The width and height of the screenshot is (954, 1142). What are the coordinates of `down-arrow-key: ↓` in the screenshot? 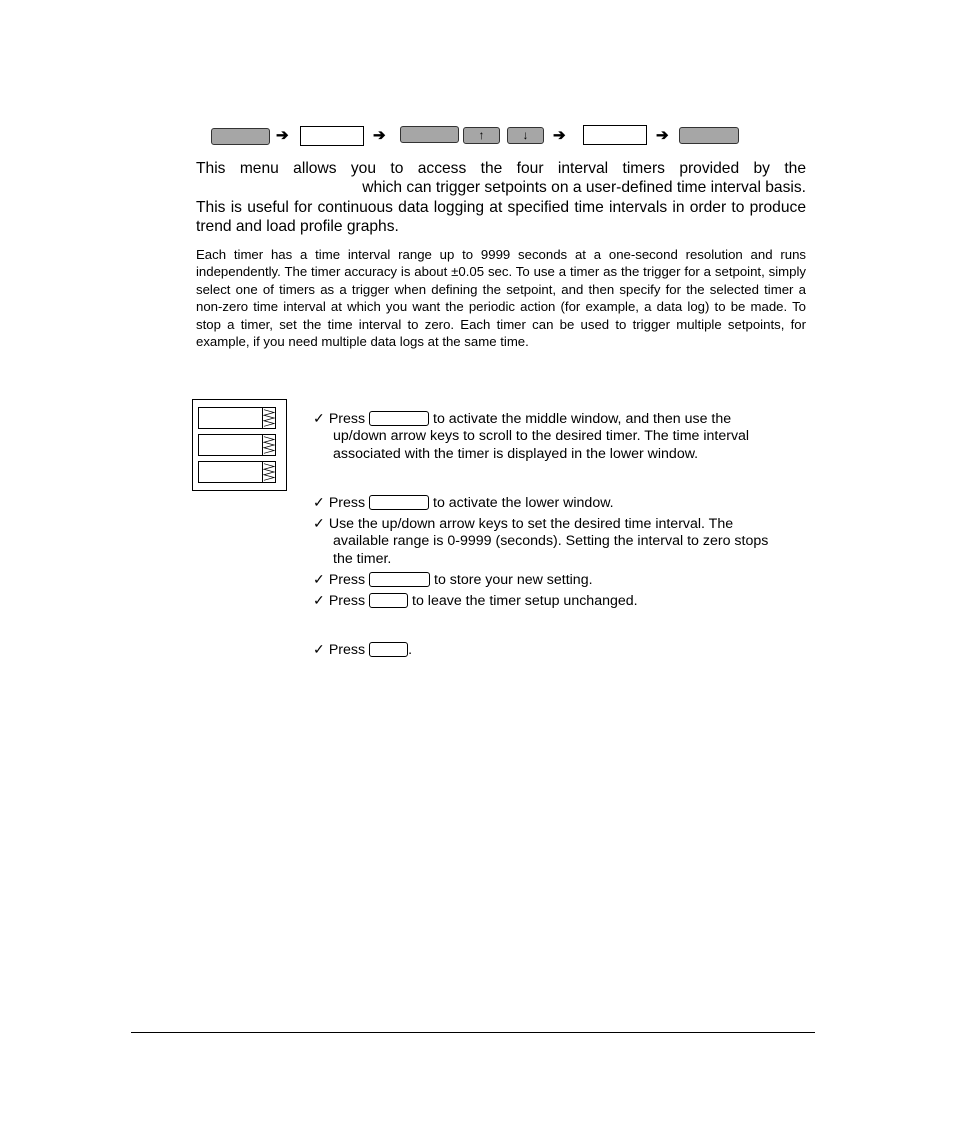 It's located at (525, 135).